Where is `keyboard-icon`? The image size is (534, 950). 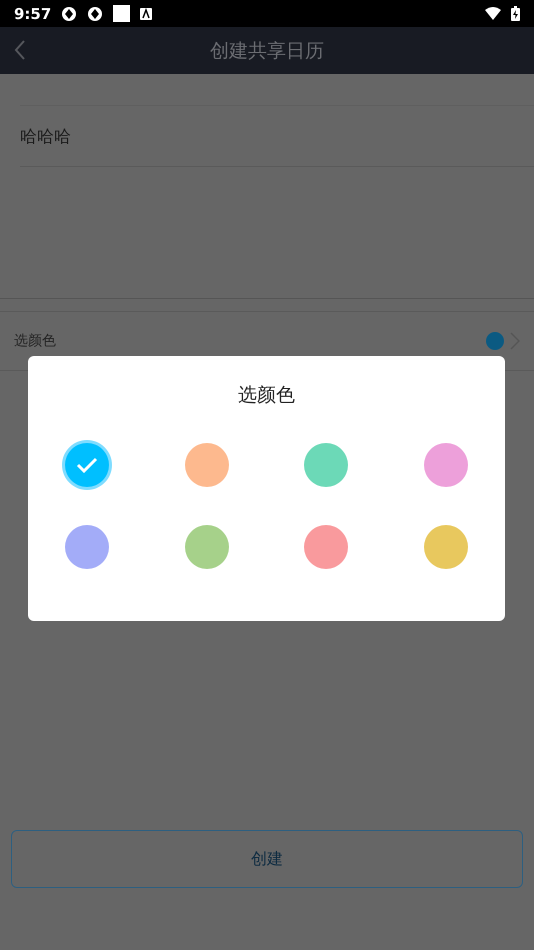
keyboard-icon is located at coordinates (146, 14).